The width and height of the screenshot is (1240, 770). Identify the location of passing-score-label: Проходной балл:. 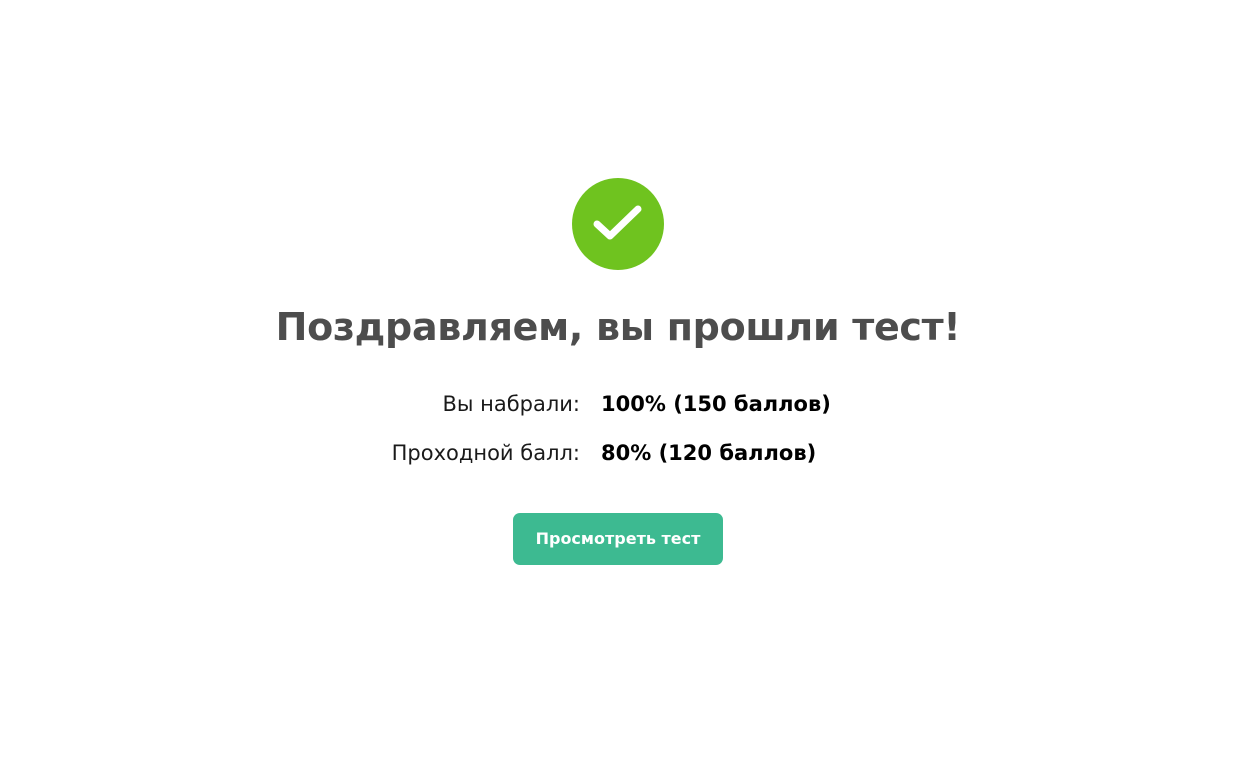
(485, 453).